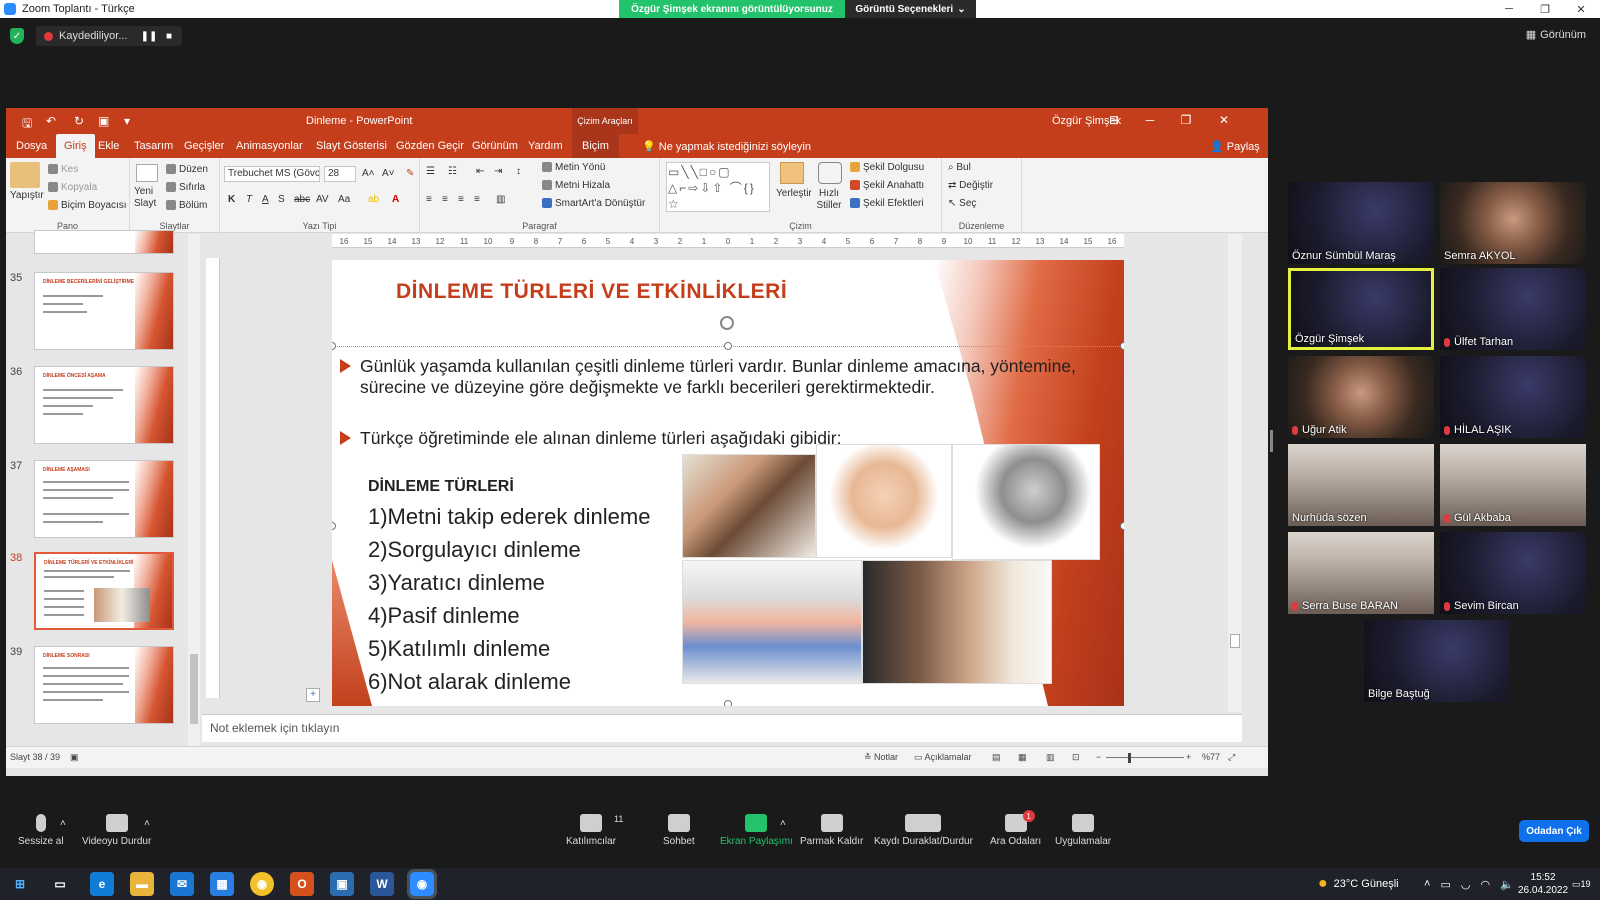 This screenshot has width=1600, height=900. I want to click on ppt-restore-icon: ❐, so click(1186, 120).